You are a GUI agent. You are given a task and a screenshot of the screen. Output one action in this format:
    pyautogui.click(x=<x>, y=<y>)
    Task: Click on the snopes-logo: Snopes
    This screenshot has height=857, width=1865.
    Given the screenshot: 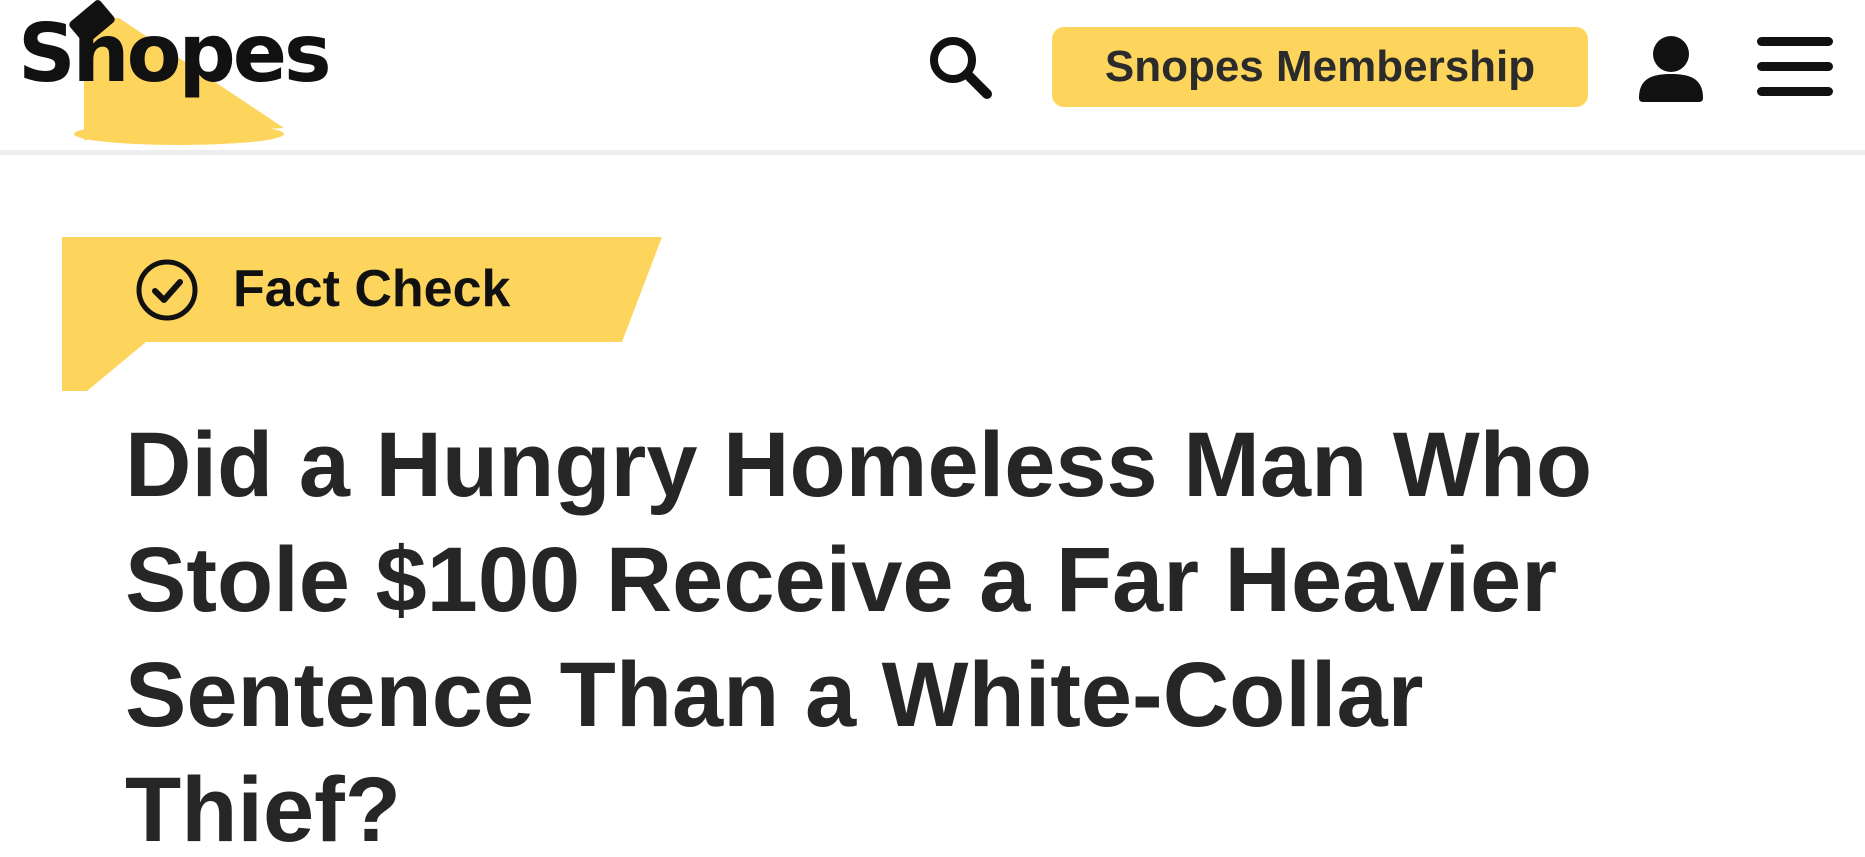 What is the action you would take?
    pyautogui.click(x=173, y=75)
    